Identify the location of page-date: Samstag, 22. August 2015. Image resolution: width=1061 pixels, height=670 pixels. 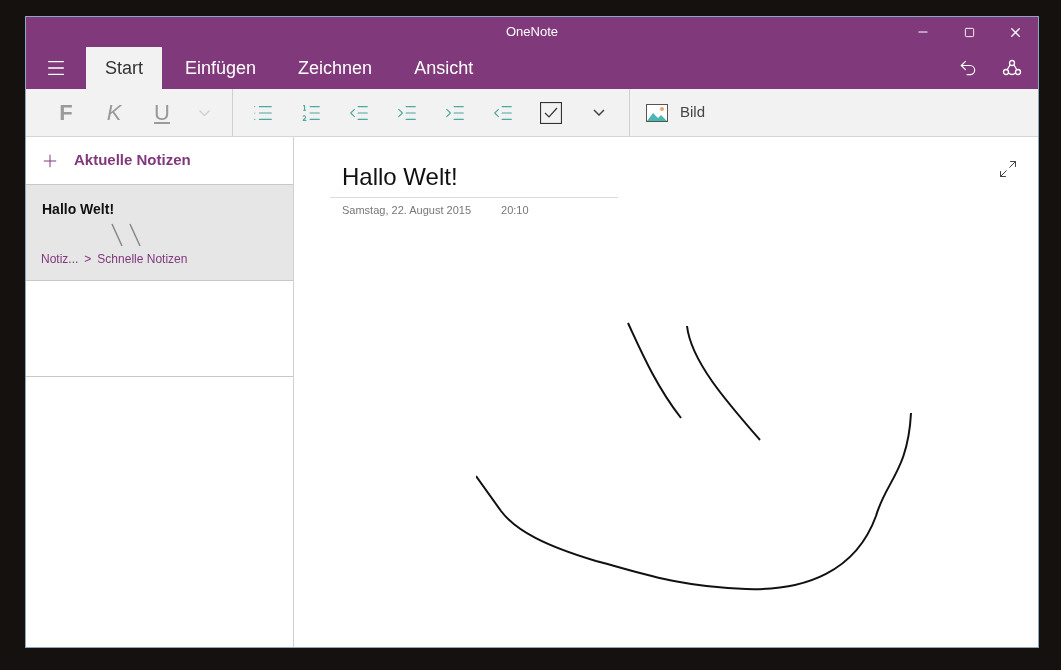
(407, 210).